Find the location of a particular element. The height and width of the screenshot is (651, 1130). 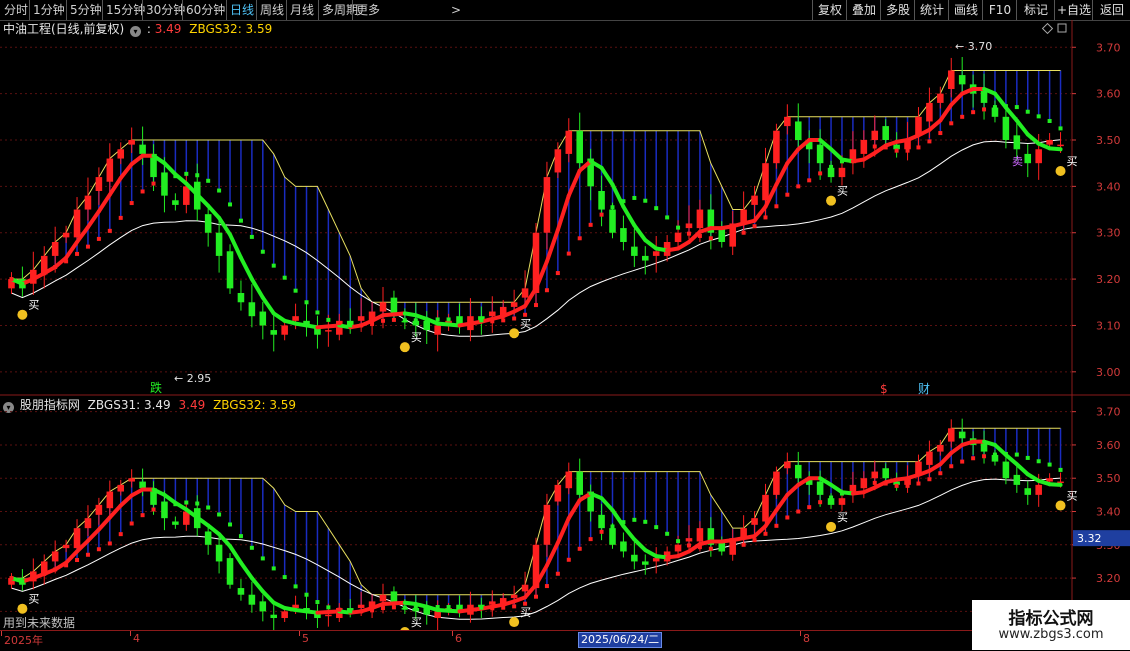

date-label-0: 2025年 is located at coordinates (23, 640).